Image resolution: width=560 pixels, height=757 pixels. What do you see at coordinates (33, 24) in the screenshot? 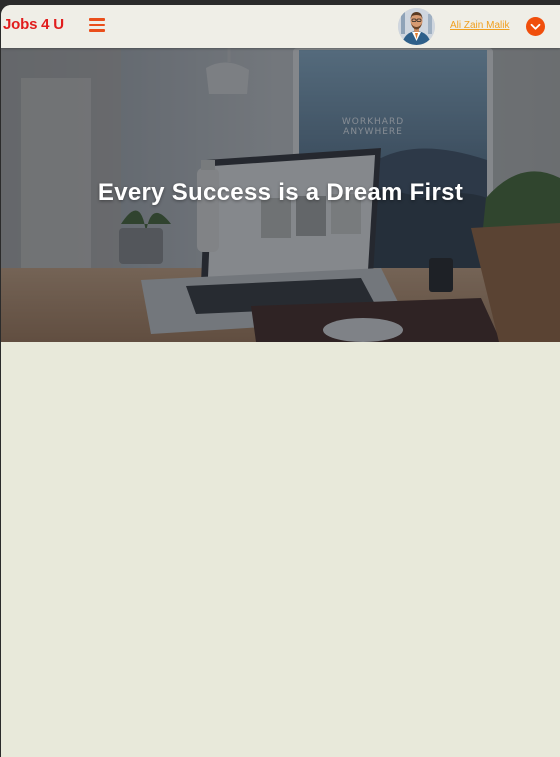
I see `brand-logo: Jobs 4 U` at bounding box center [33, 24].